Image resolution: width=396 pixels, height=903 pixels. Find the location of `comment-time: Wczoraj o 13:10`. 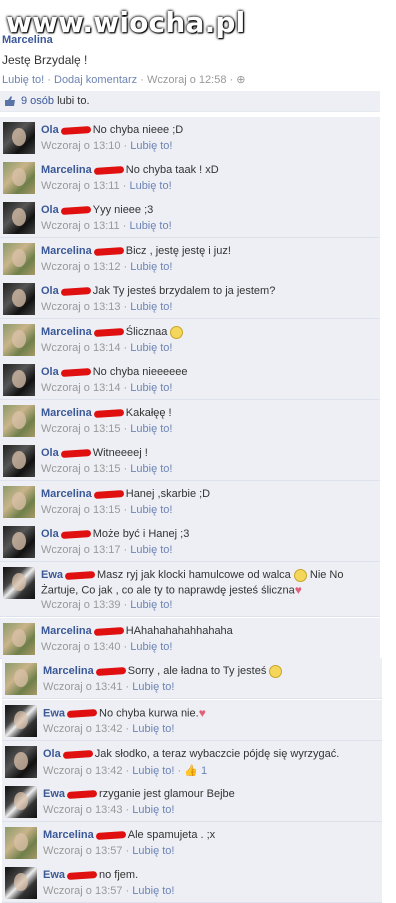

comment-time: Wczoraj o 13:10 is located at coordinates (80, 146).